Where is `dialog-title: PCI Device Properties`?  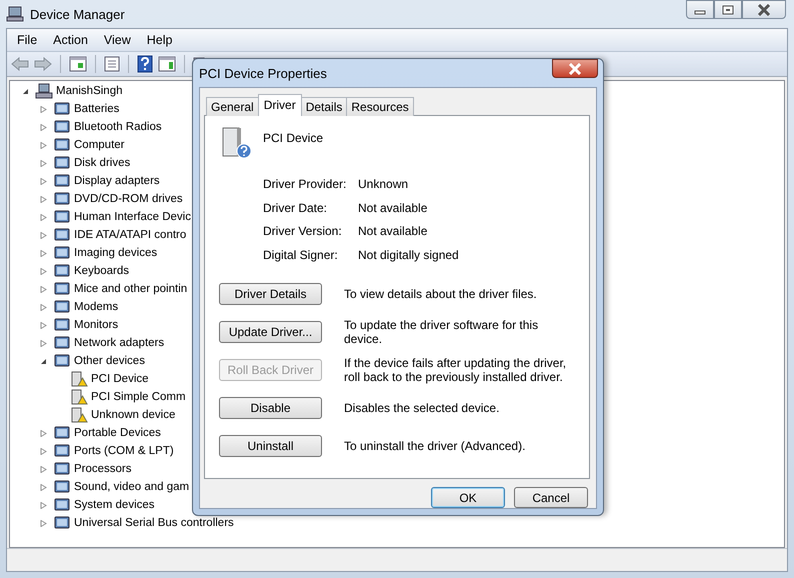 dialog-title: PCI Device Properties is located at coordinates (263, 73).